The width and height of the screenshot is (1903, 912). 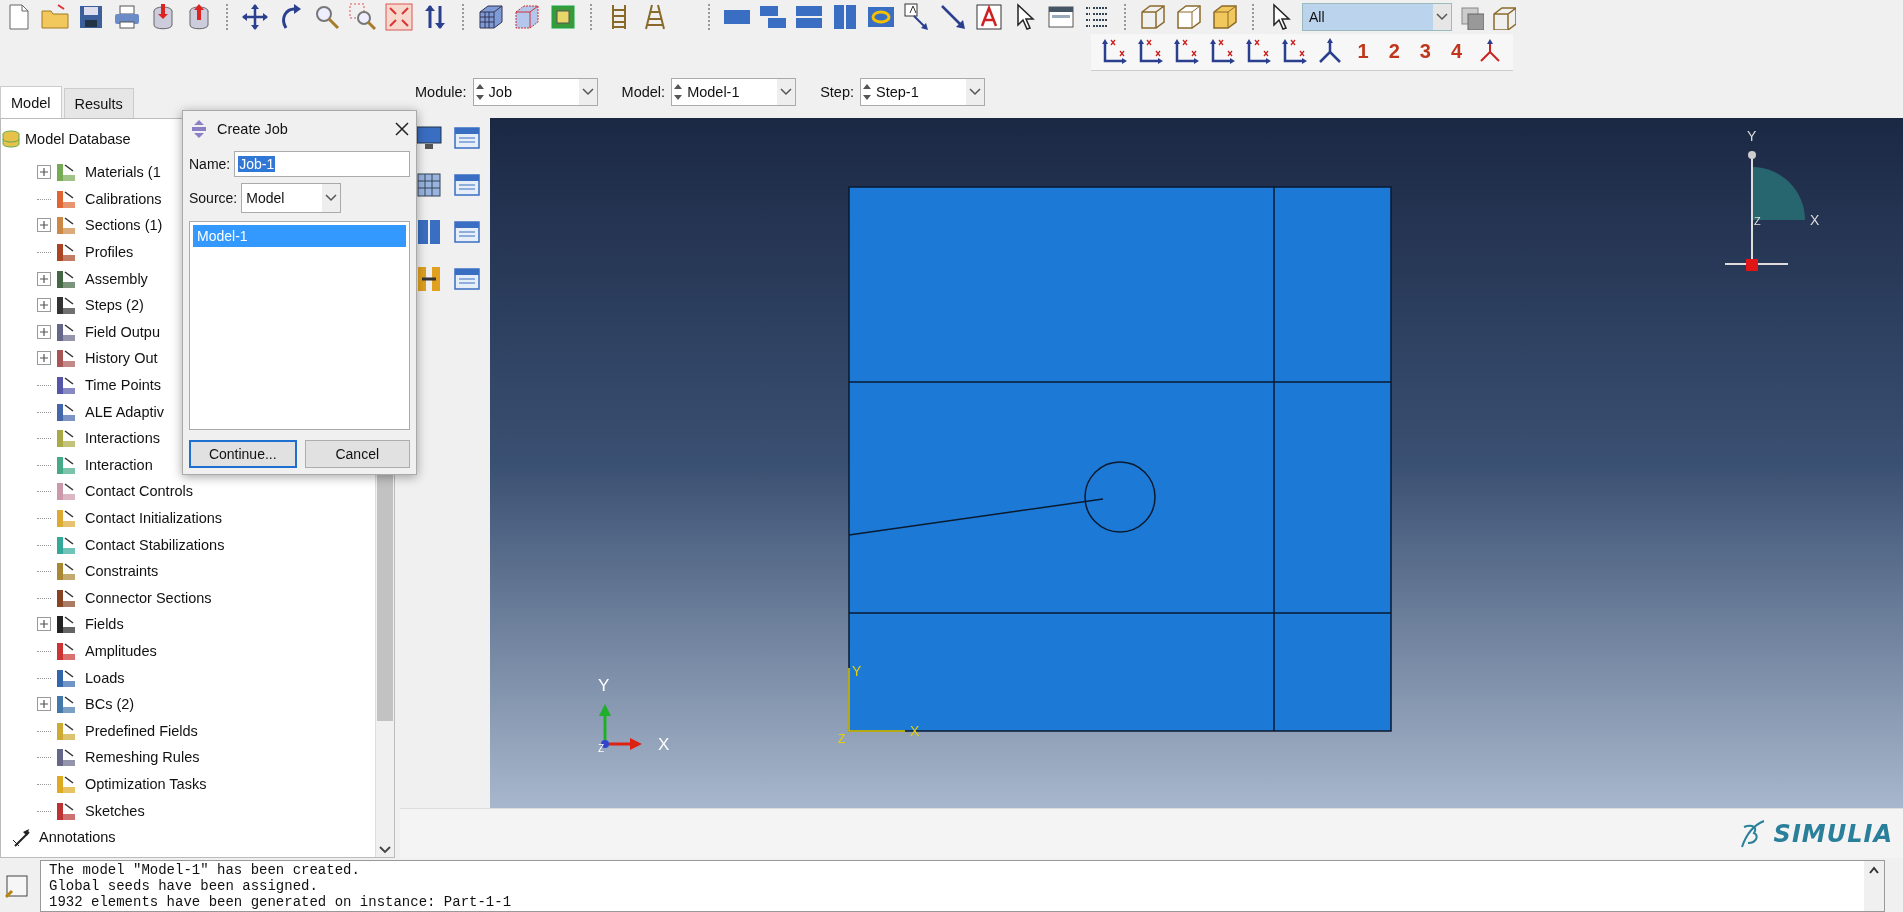 I want to click on step-dropdown: Step-1, so click(x=922, y=92).